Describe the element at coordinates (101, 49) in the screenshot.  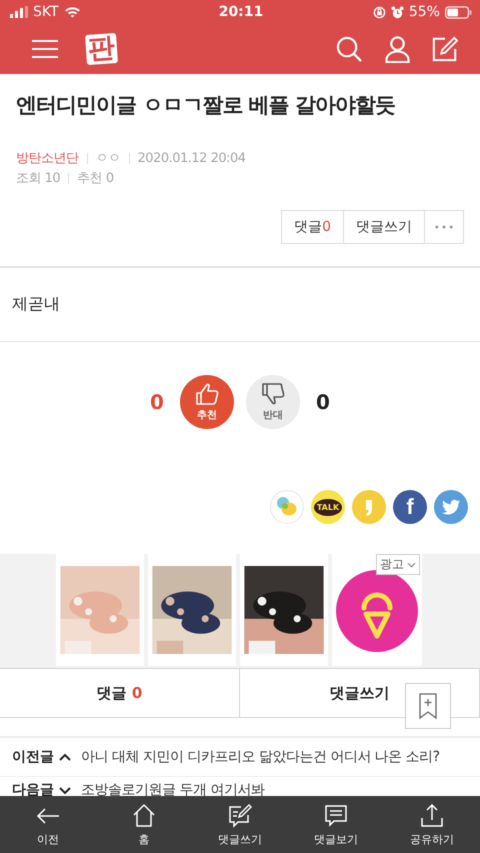
I see `app-logo: 판` at that location.